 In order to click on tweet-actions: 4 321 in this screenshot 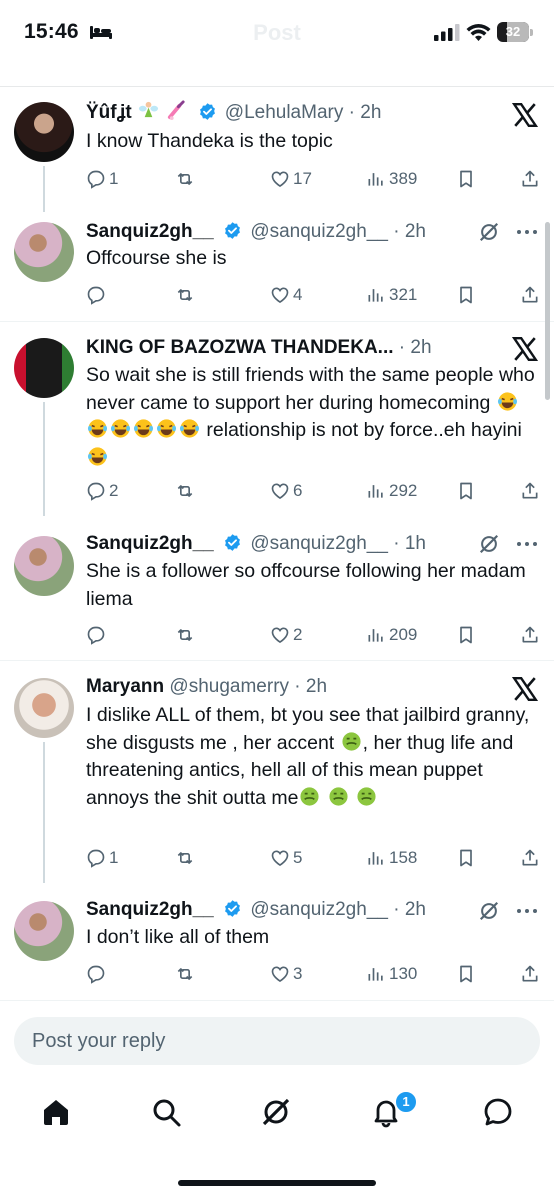, I will do `click(316, 295)`.